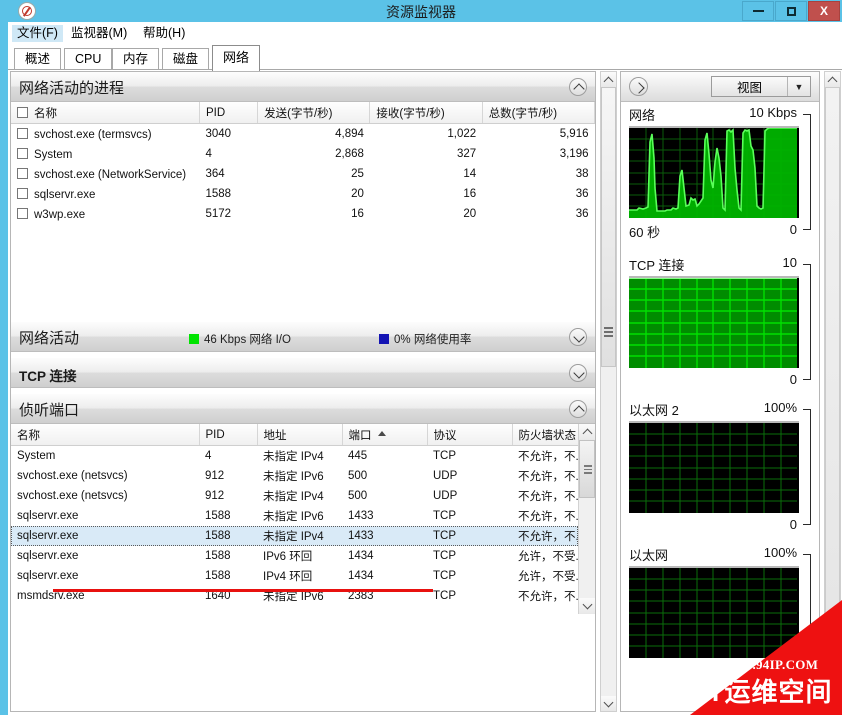  I want to click on scrollbar-thumb, so click(587, 469).